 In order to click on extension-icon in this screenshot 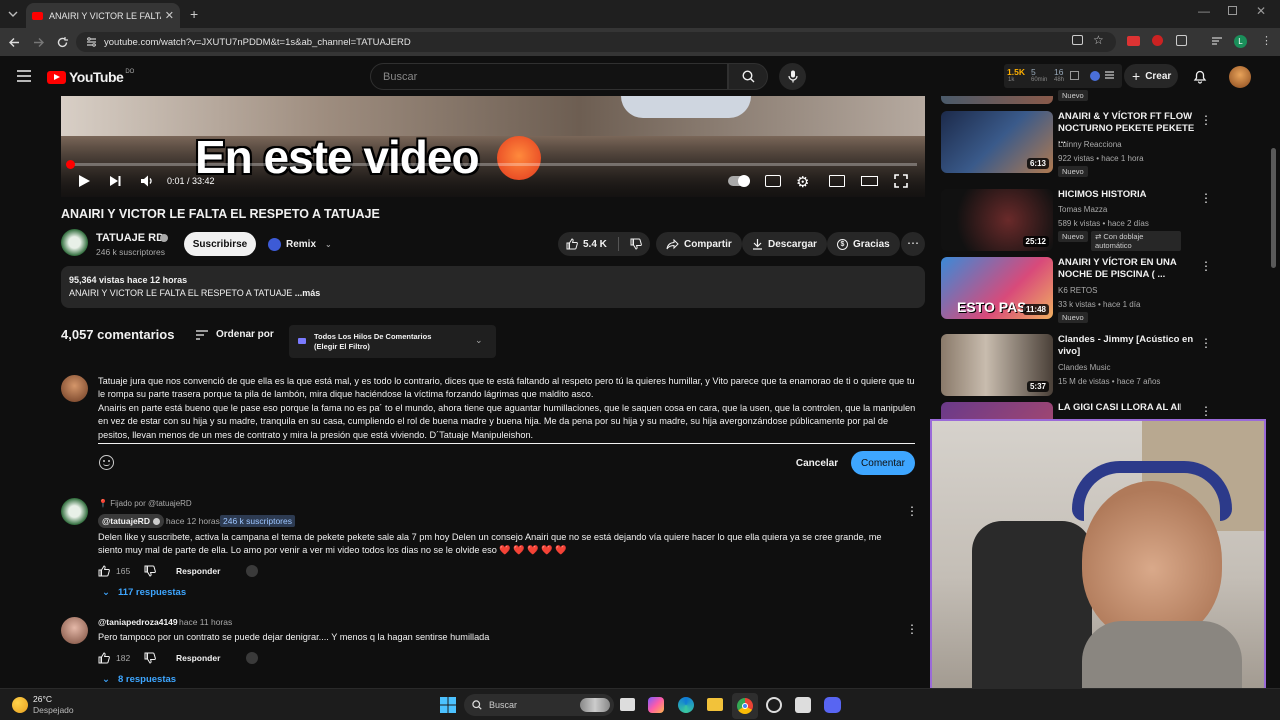, I will do `click(1133, 41)`.